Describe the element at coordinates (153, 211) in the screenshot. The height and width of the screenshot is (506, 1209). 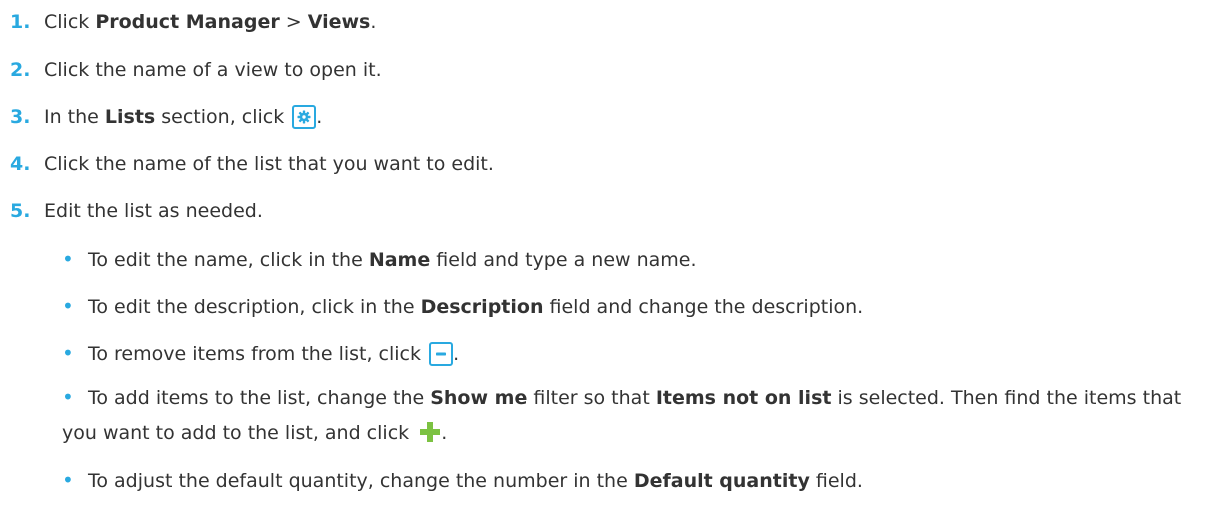
I see `step-text: Edit the list as needed.` at that location.